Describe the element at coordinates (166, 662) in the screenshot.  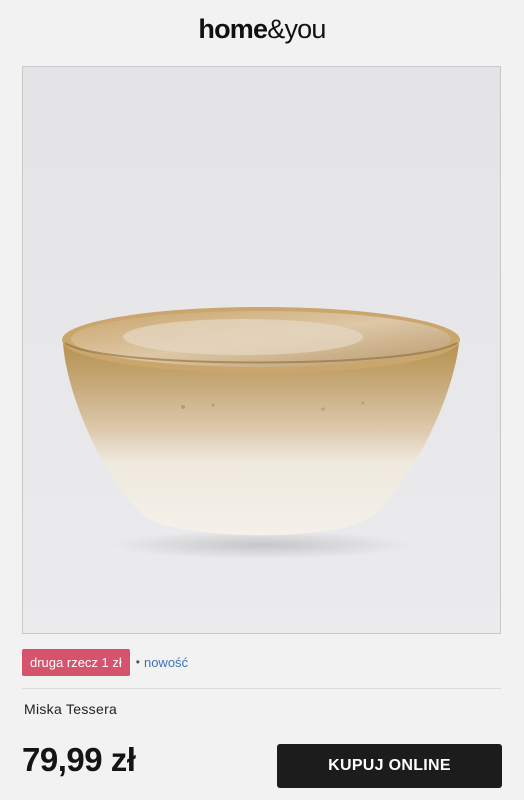
I see `new-tag: nowość` at that location.